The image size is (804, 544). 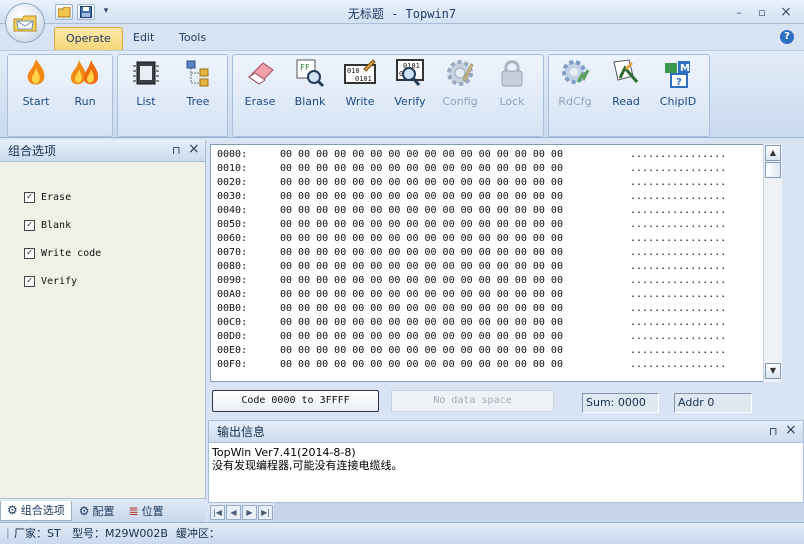 What do you see at coordinates (265, 512) in the screenshot?
I see `last-page-icon: ▶|` at bounding box center [265, 512].